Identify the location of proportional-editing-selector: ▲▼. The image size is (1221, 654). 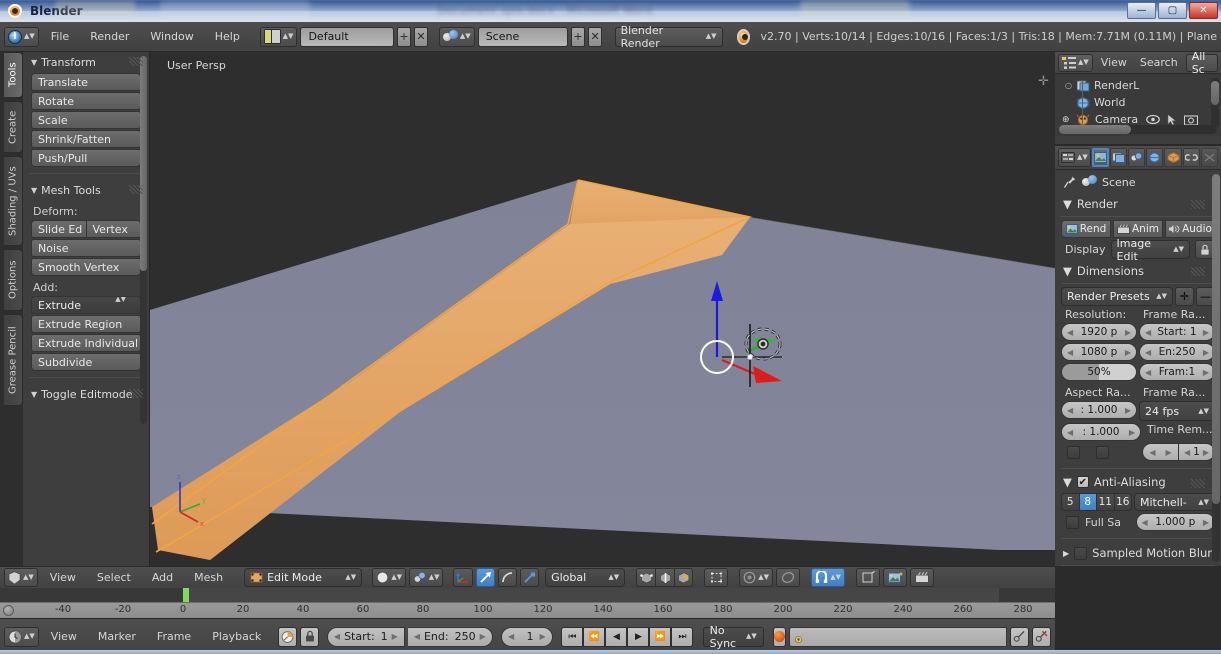
(756, 577).